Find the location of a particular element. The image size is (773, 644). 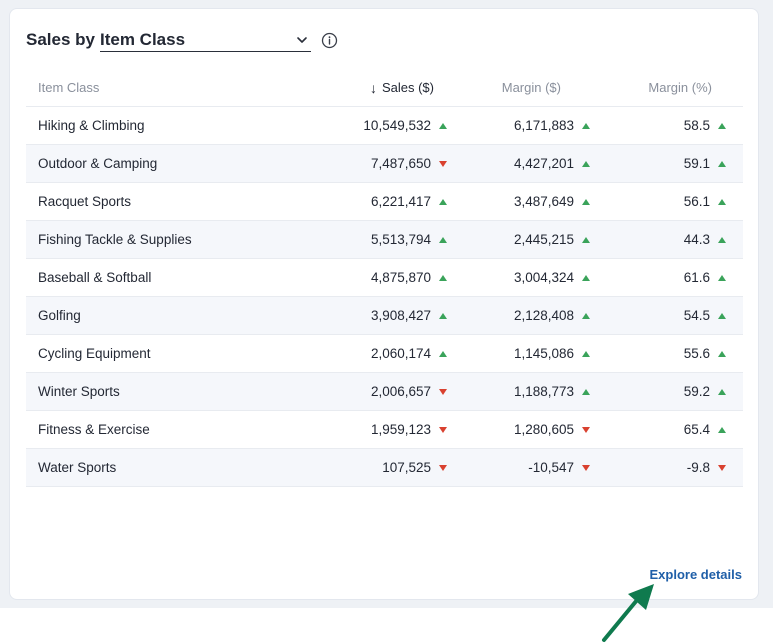

cell-margin-pct: 65.4 is located at coordinates (668, 429).